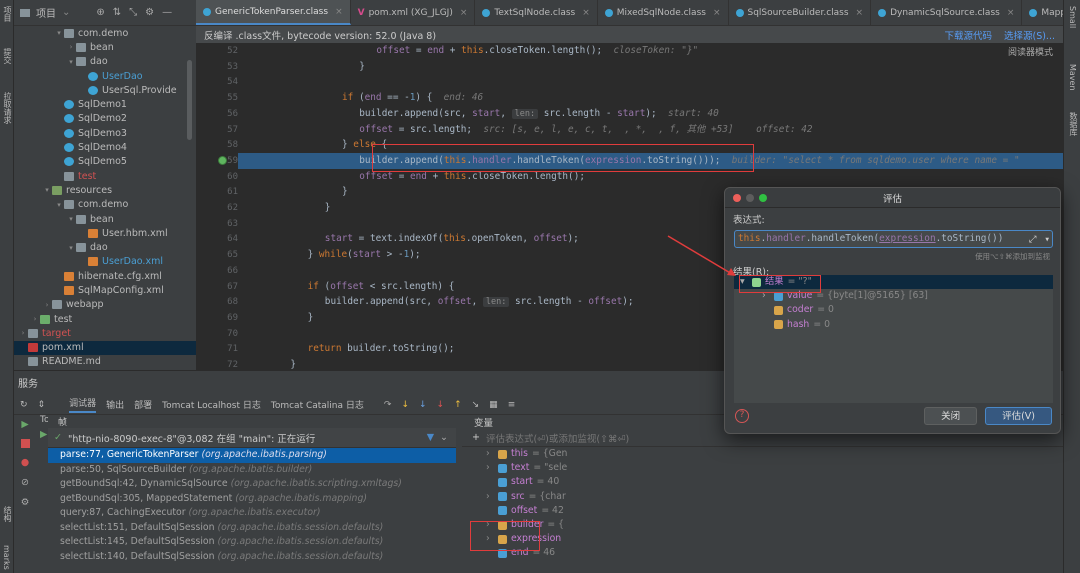 Image resolution: width=1080 pixels, height=573 pixels. I want to click on step-back-icon: ↑, so click(458, 405).